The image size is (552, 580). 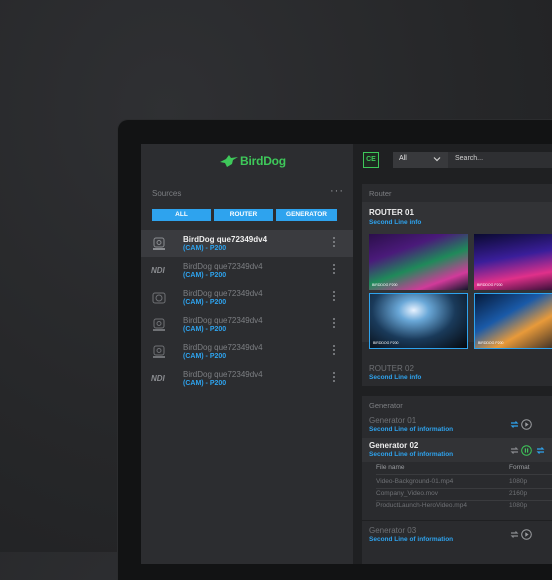 I want to click on file-name-cell: ProductLaunch-HeroVideo.mp4, so click(x=421, y=505).